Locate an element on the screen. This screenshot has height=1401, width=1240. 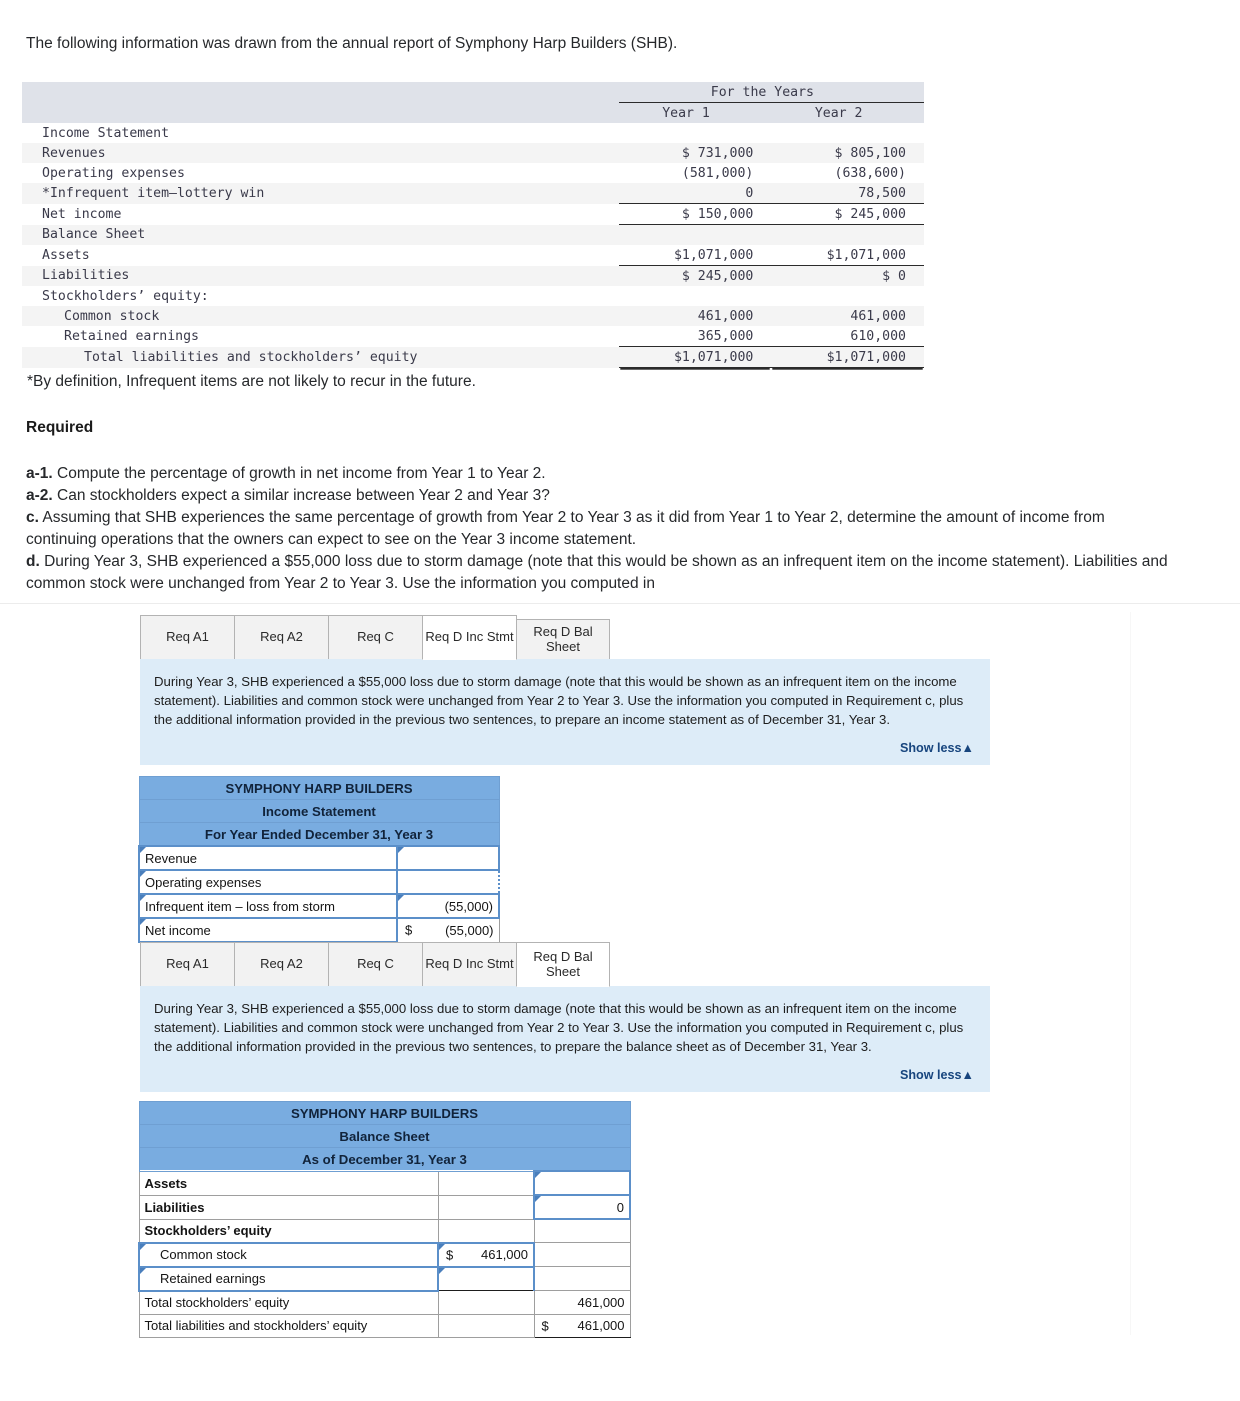
operating-expenses-label-input: Operating expenses is located at coordinates (268, 882).